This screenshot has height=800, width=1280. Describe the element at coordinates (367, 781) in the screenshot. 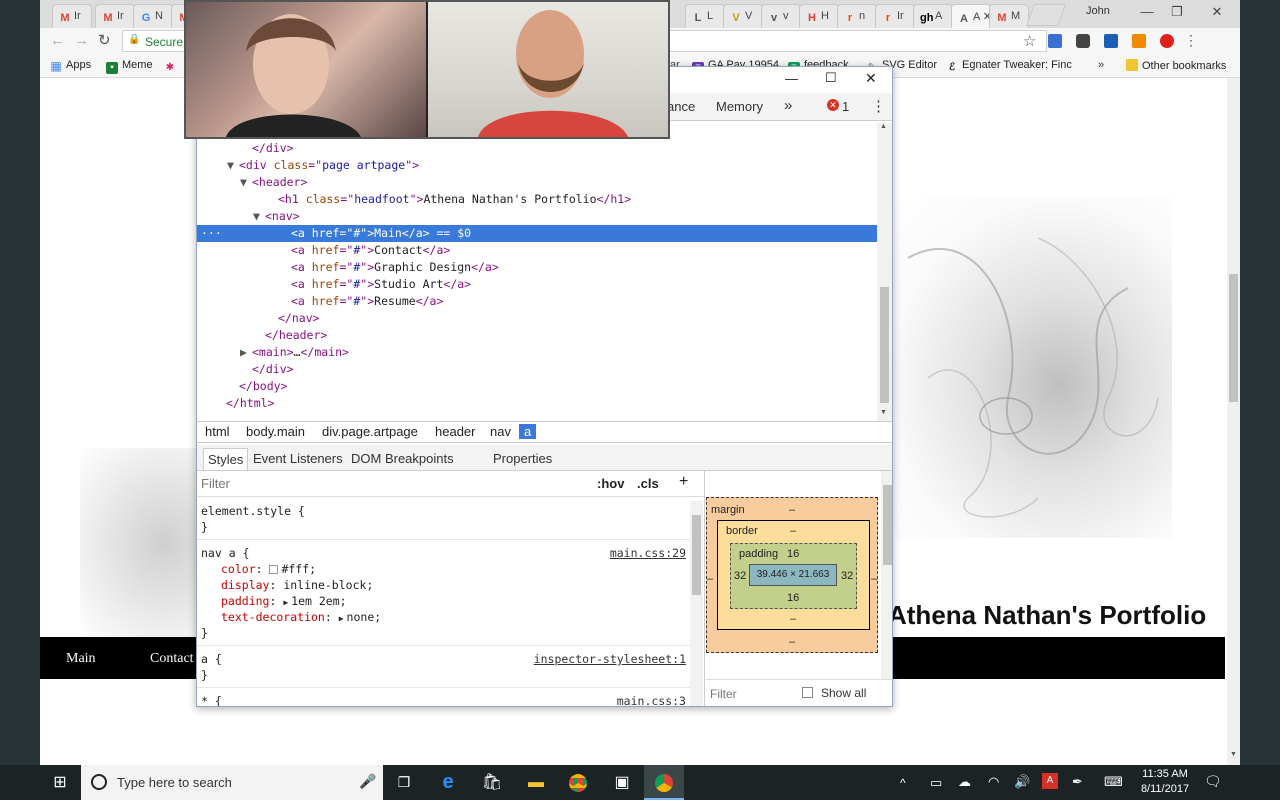

I see `microphone-icon: 🎤` at that location.